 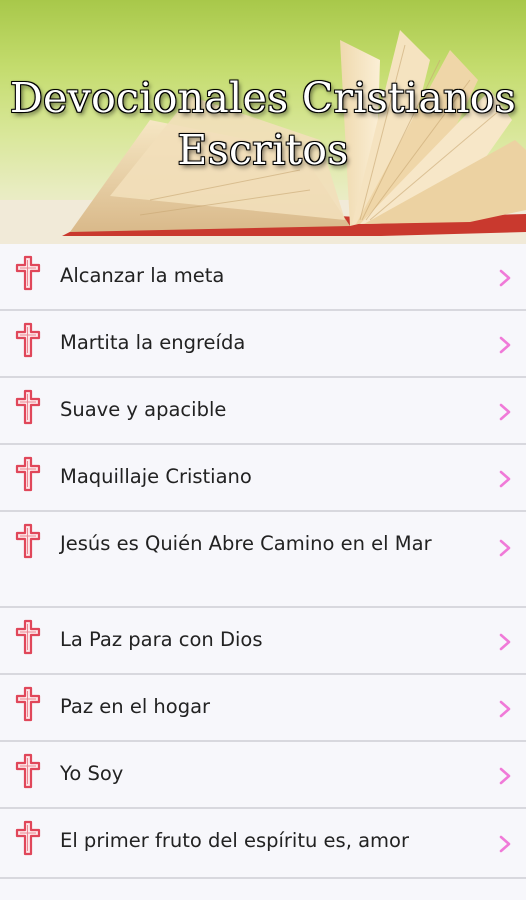 What do you see at coordinates (263, 708) in the screenshot?
I see `list-item: Paz en el hogar` at bounding box center [263, 708].